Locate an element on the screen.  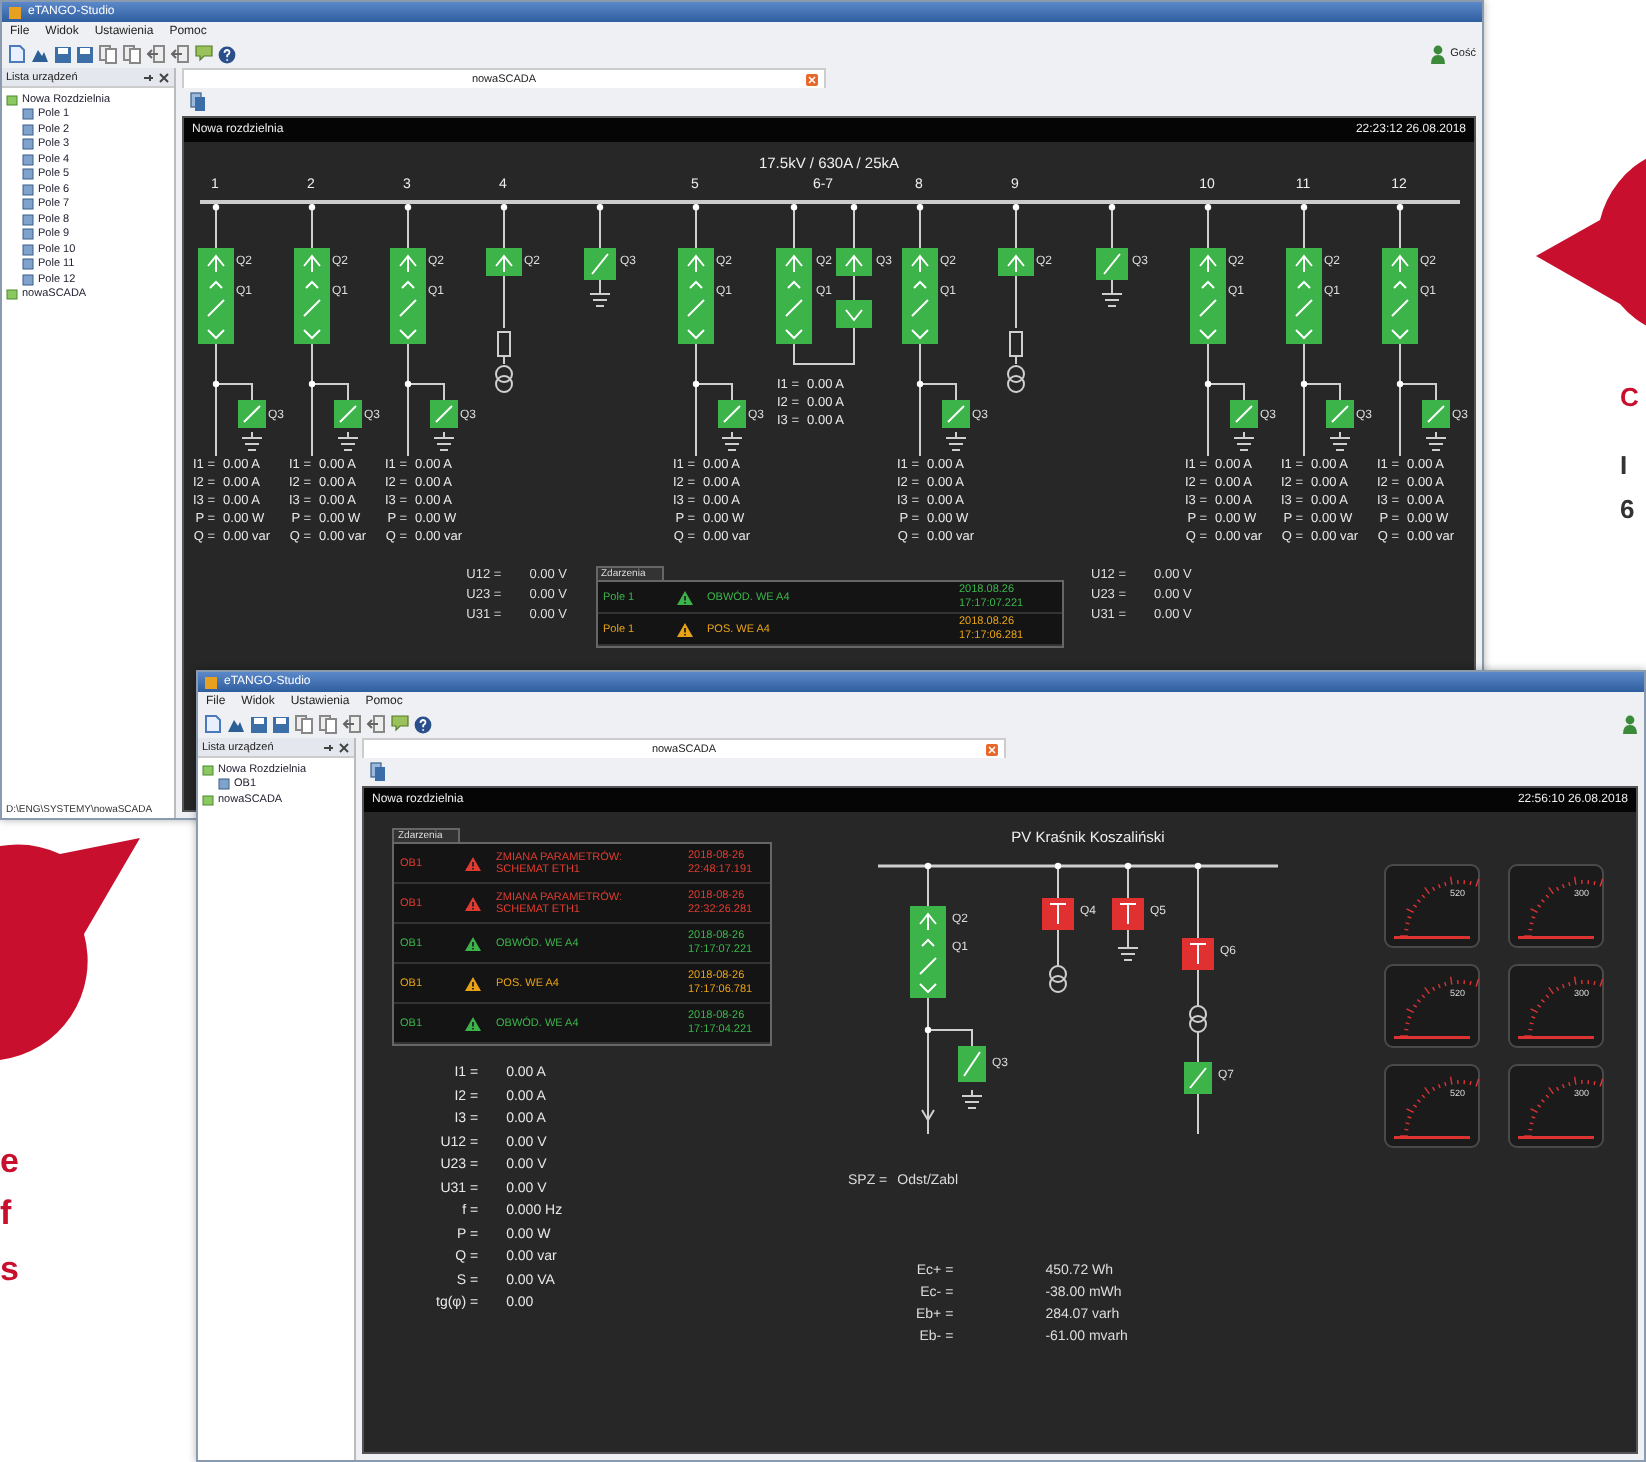
text-fragment: I is located at coordinates (1624, 465).